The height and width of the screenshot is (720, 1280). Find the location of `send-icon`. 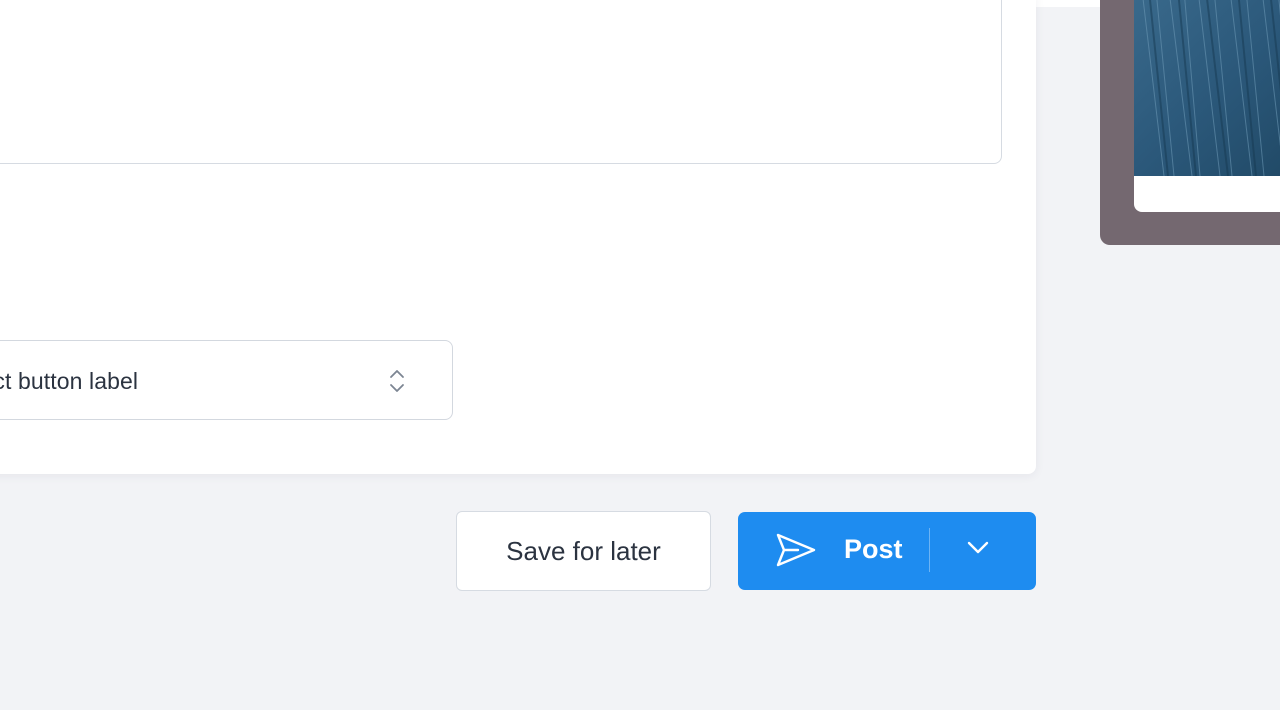

send-icon is located at coordinates (796, 550).